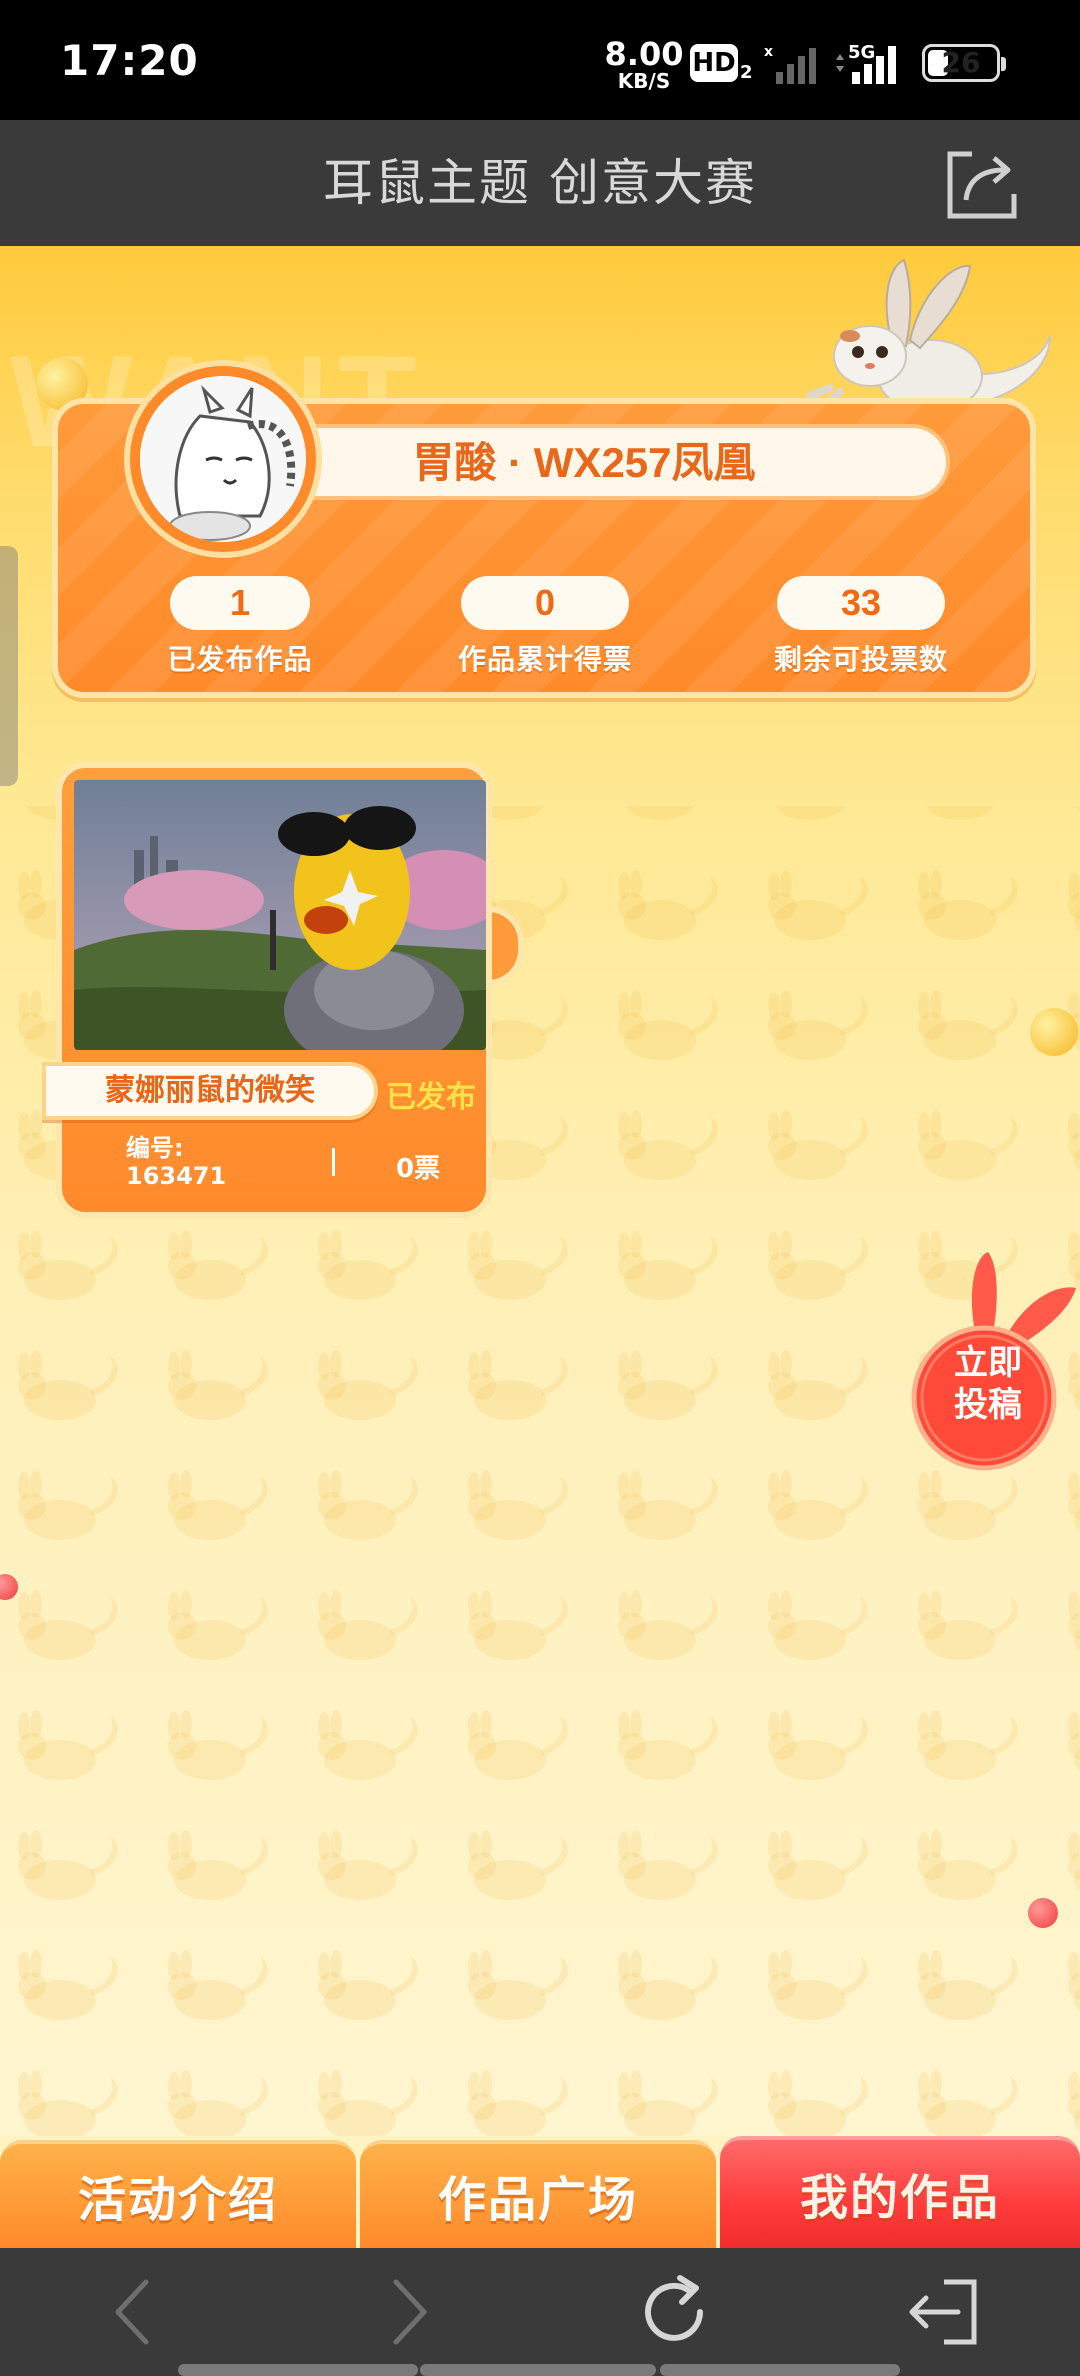 The width and height of the screenshot is (1080, 2376). Describe the element at coordinates (988, 1384) in the screenshot. I see `submit-button-label: 立即 投稿` at that location.